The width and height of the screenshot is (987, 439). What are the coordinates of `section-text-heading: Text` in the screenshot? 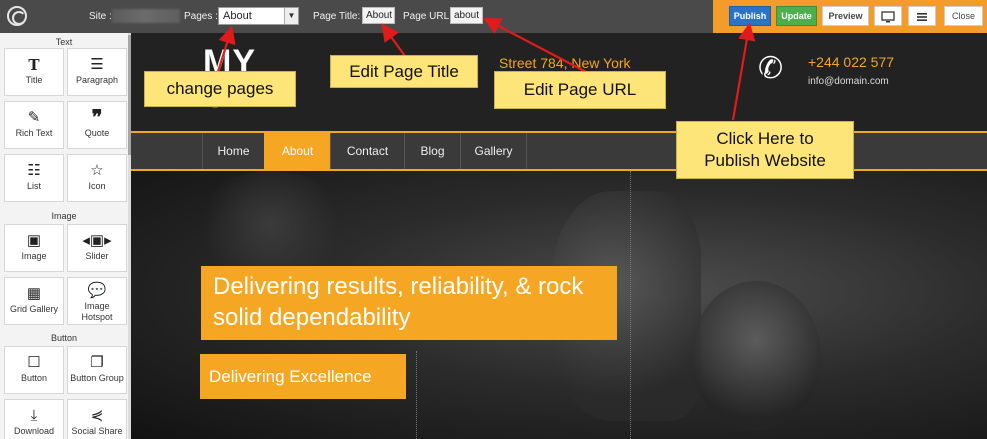 It's located at (64, 42).